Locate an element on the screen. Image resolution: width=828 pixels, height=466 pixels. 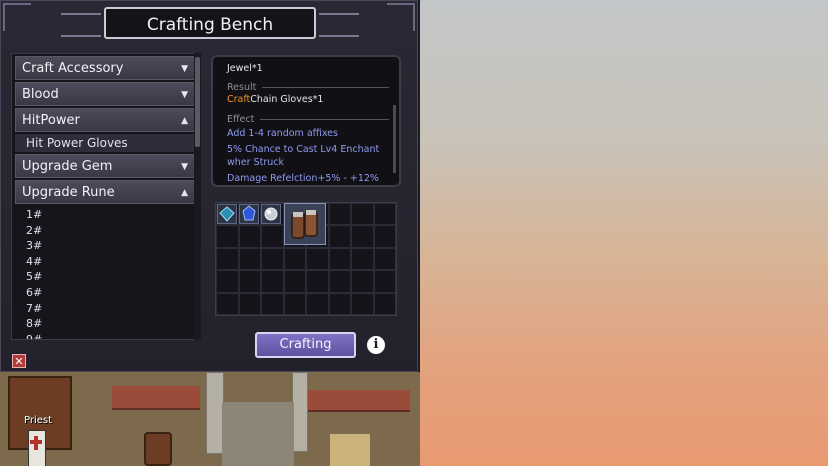
materials-text: Jewel*1 is located at coordinates (245, 68).